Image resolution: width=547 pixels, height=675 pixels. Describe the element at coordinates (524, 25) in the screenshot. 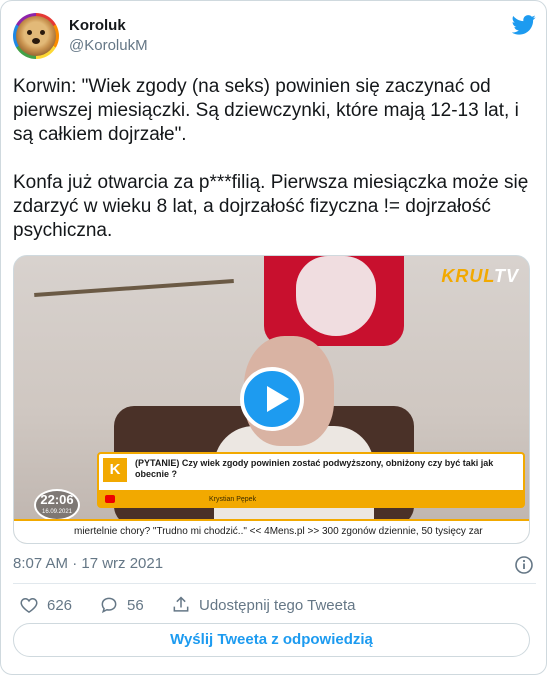

I see `twitter-bird-icon` at that location.